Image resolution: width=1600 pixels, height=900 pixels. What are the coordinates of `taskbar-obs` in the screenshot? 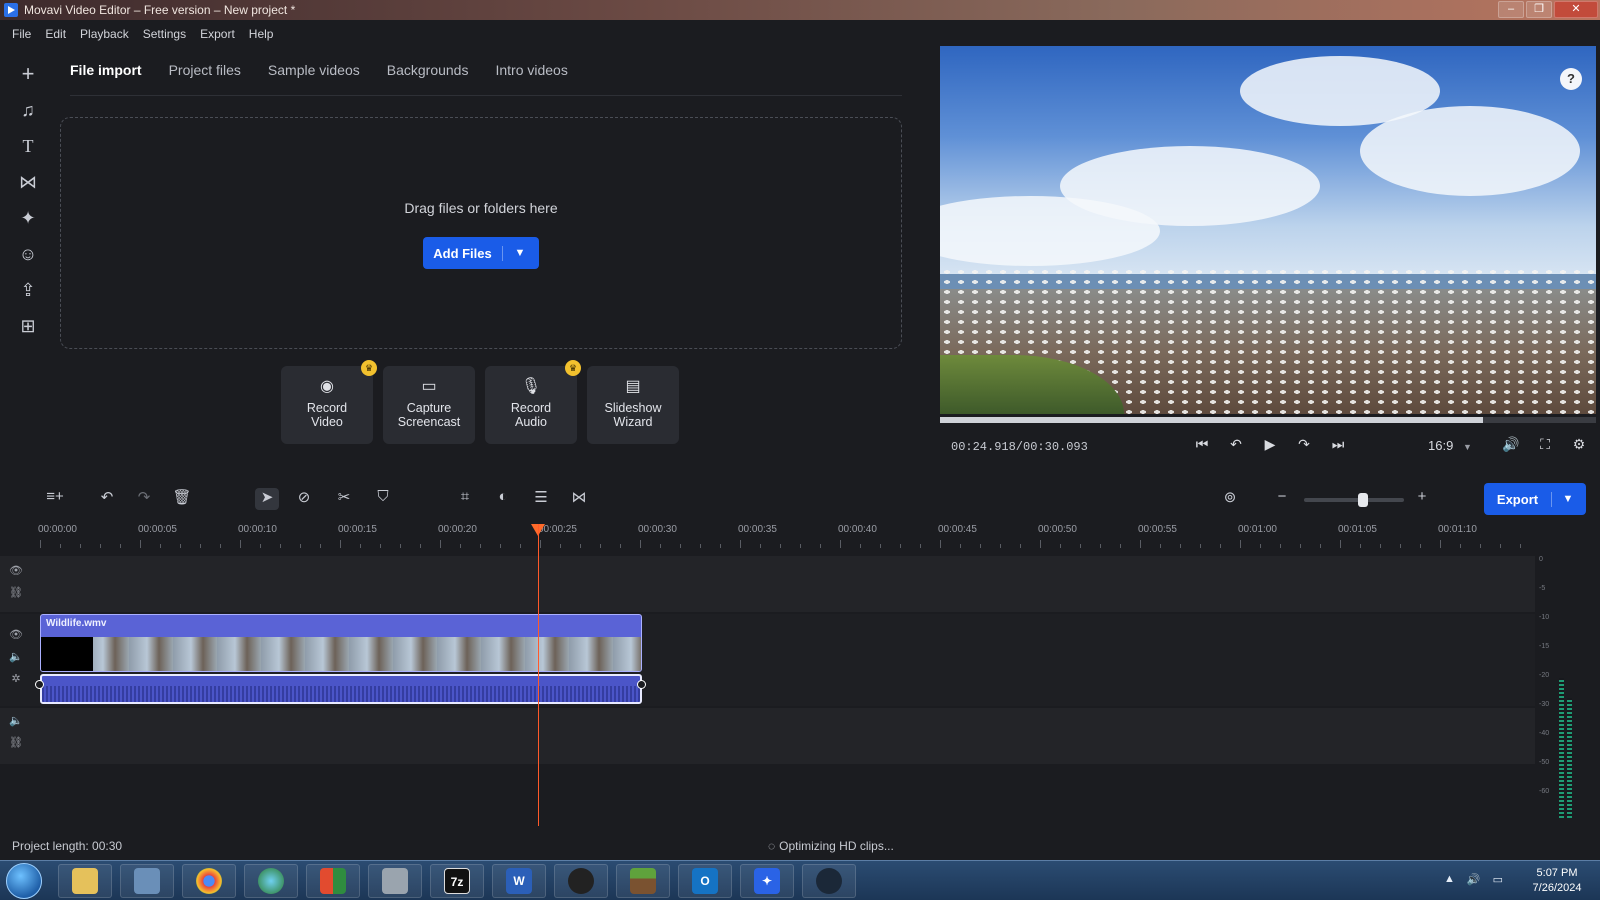 It's located at (581, 881).